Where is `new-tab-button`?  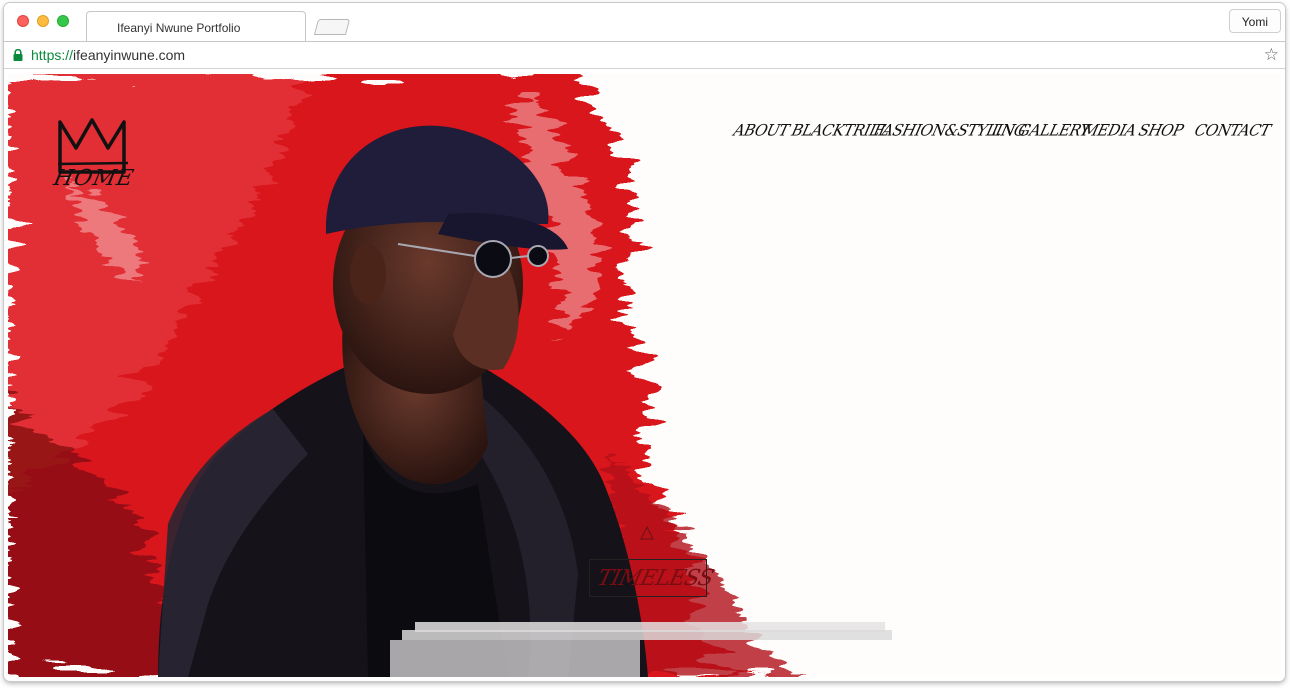
new-tab-button is located at coordinates (332, 27).